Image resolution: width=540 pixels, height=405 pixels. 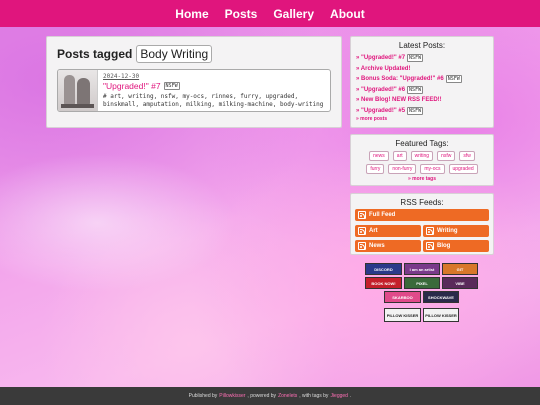 What do you see at coordinates (456, 246) in the screenshot?
I see `rss-blog-button: Blog` at bounding box center [456, 246].